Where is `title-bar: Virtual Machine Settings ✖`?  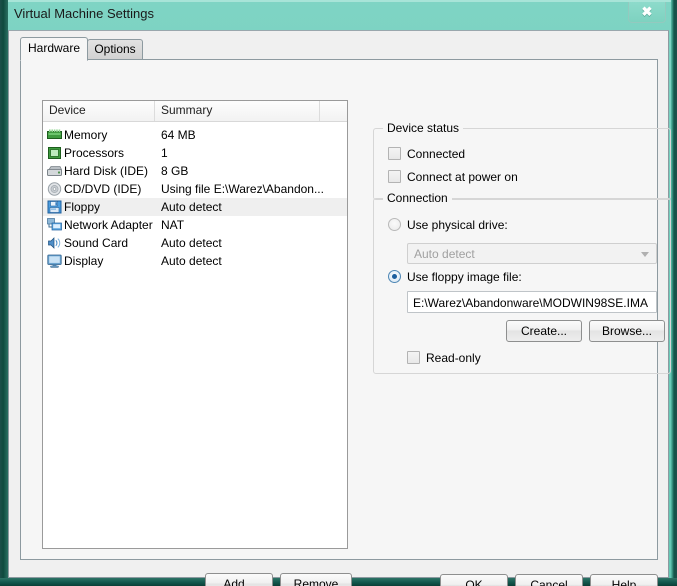
title-bar: Virtual Machine Settings ✖ is located at coordinates (338, 15).